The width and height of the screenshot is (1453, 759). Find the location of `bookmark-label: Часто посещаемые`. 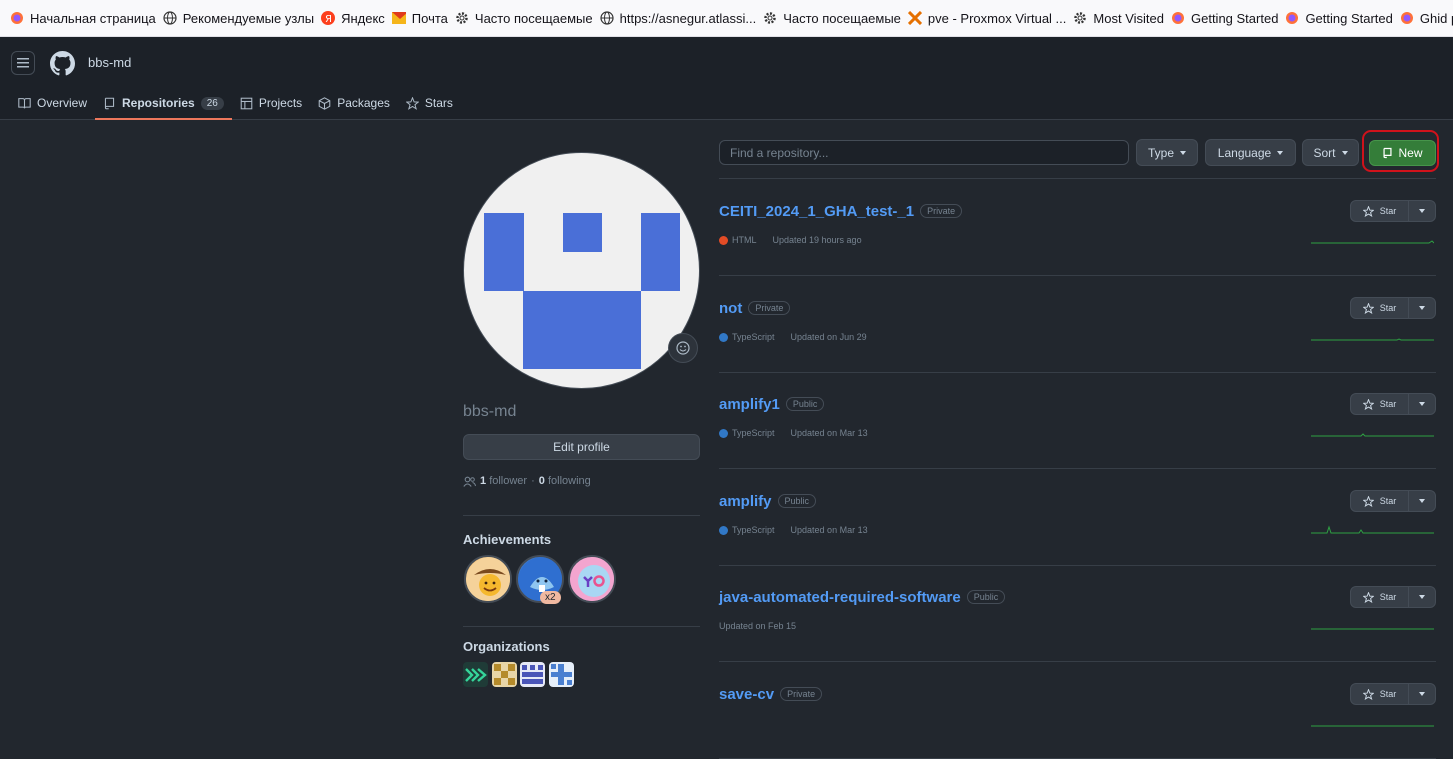

bookmark-label: Часто посещаемые is located at coordinates (533, 18).